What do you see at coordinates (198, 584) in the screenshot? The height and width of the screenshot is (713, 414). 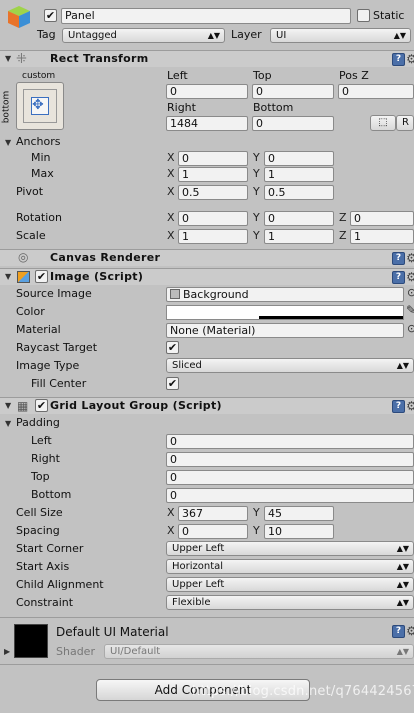 I see `child-alignment-value: Upper Left` at bounding box center [198, 584].